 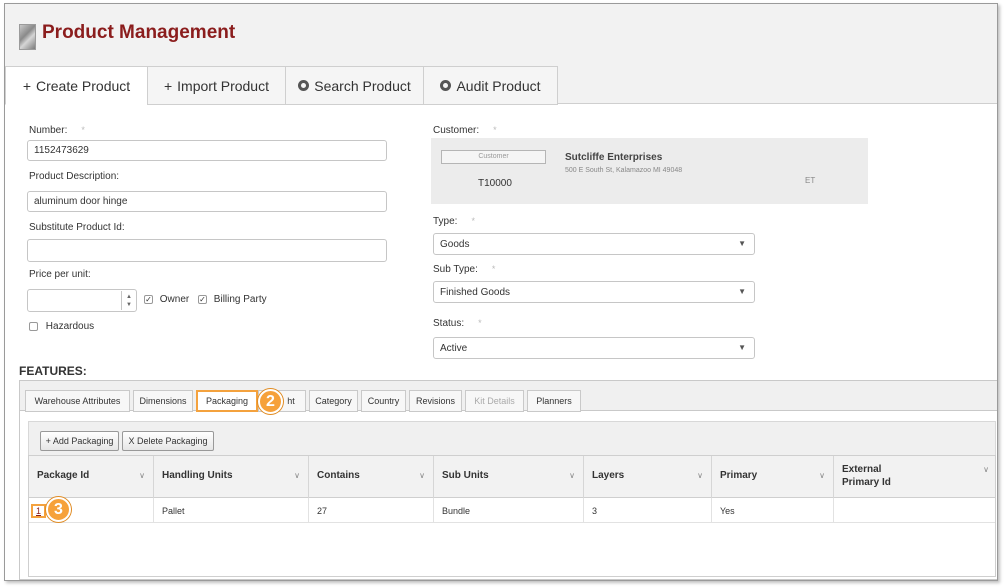 What do you see at coordinates (457, 323) in the screenshot?
I see `status-label: Status: *` at bounding box center [457, 323].